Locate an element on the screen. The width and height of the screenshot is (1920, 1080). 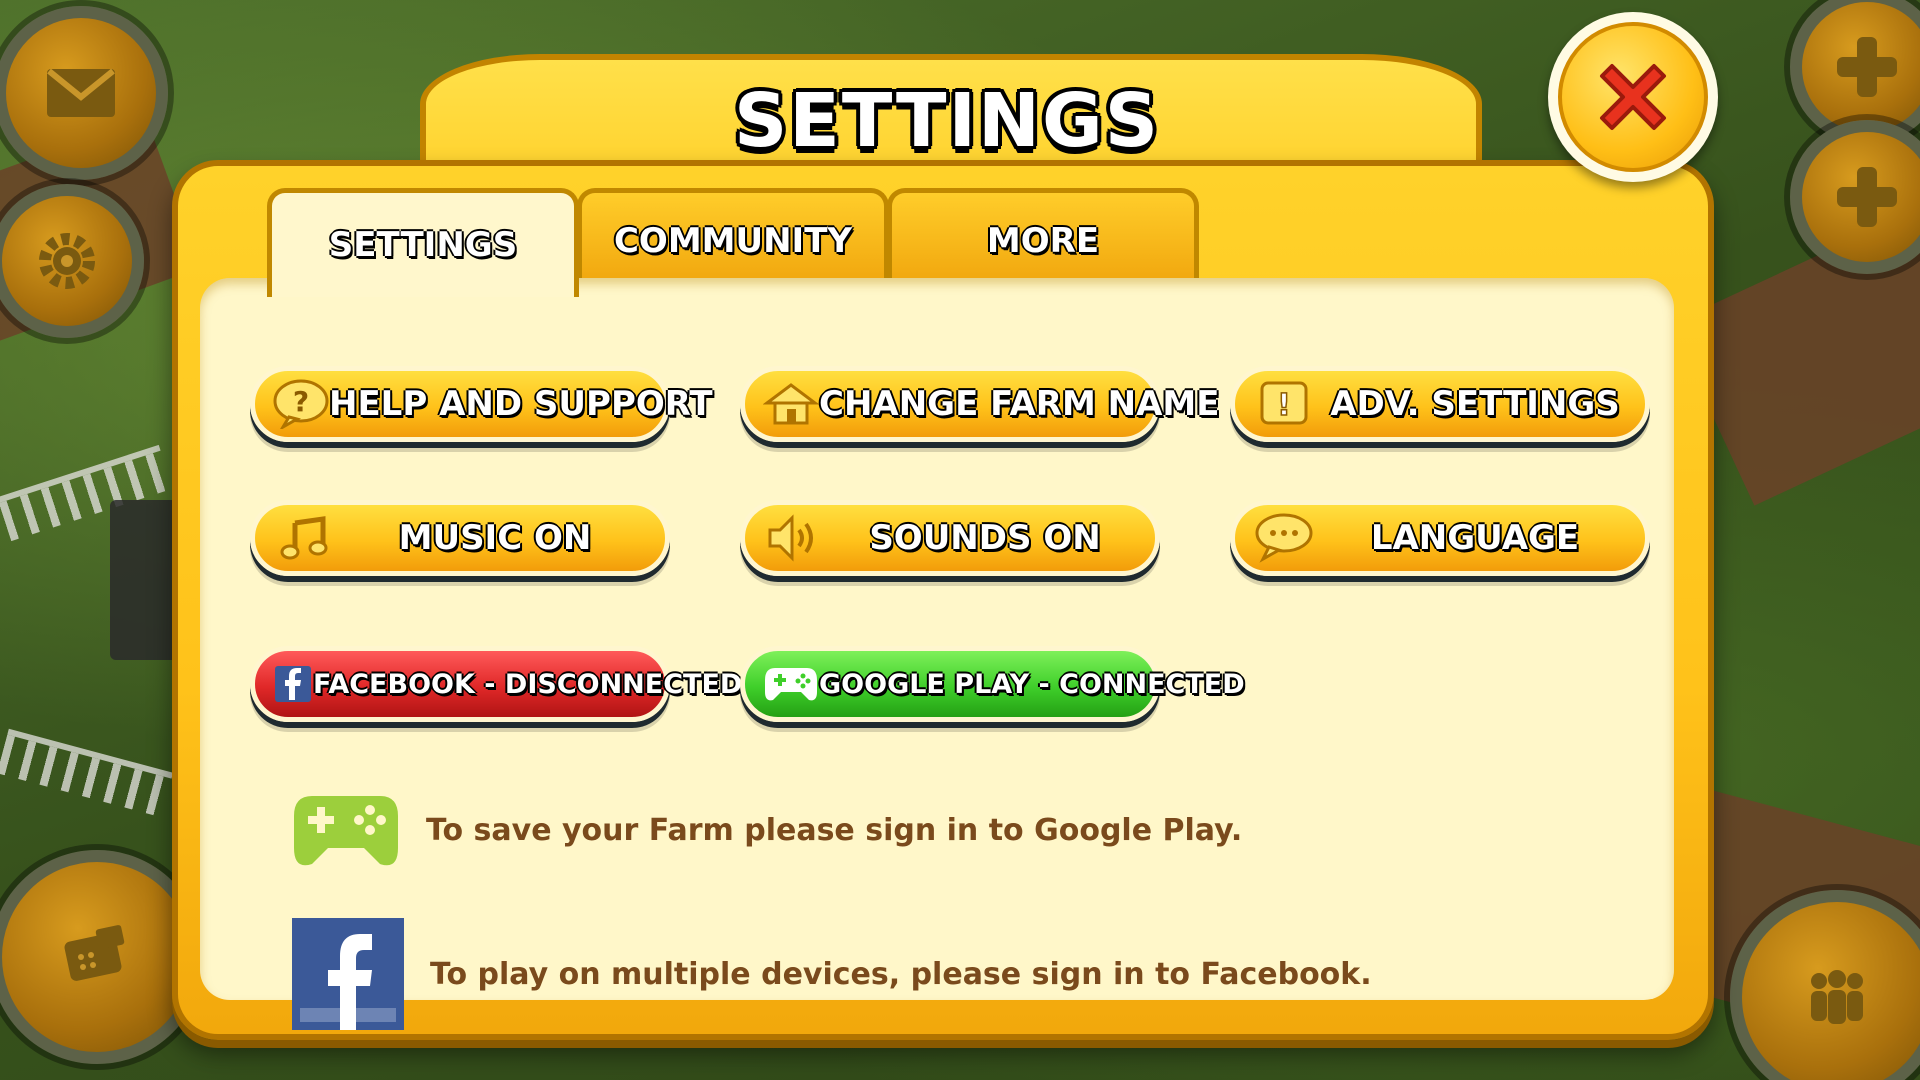
google-play-status-label: GOOGLE PLAY - CONNECTED is located at coordinates (1032, 684).